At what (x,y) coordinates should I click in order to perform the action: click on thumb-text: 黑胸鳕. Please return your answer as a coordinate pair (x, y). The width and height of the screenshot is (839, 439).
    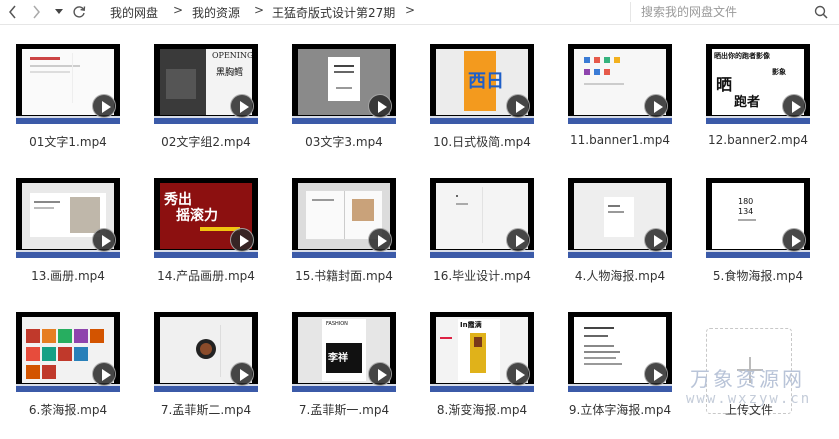
    Looking at the image, I should click on (230, 73).